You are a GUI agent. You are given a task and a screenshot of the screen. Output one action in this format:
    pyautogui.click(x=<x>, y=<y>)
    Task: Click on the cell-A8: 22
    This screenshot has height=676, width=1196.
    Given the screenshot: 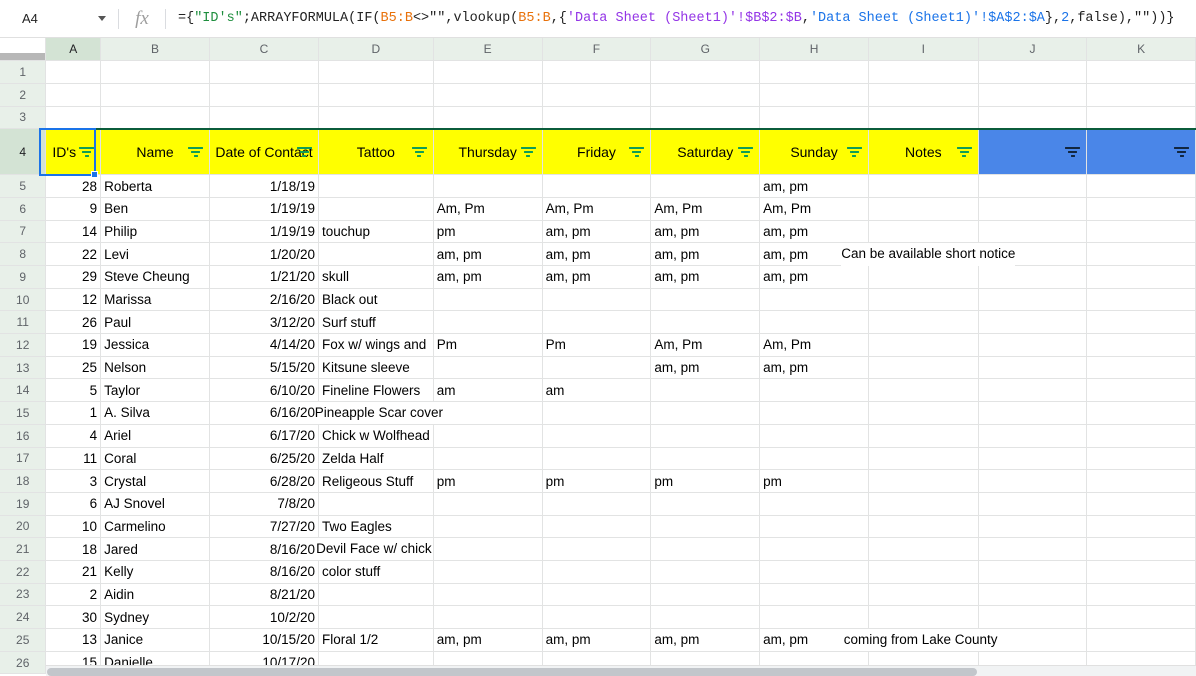 What is the action you would take?
    pyautogui.click(x=73, y=254)
    